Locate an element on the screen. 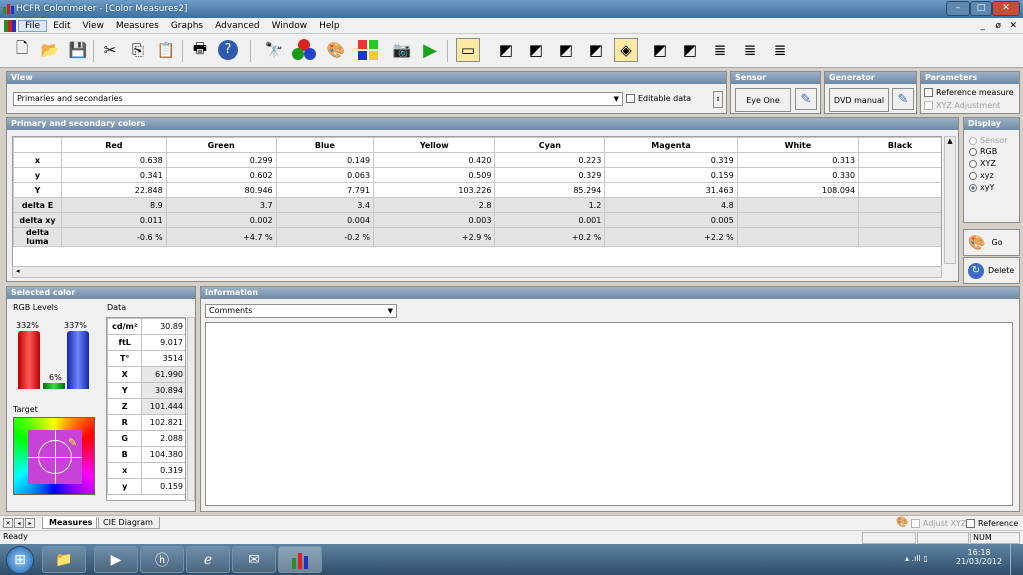  table-cell: 0.063 is located at coordinates (325, 175).